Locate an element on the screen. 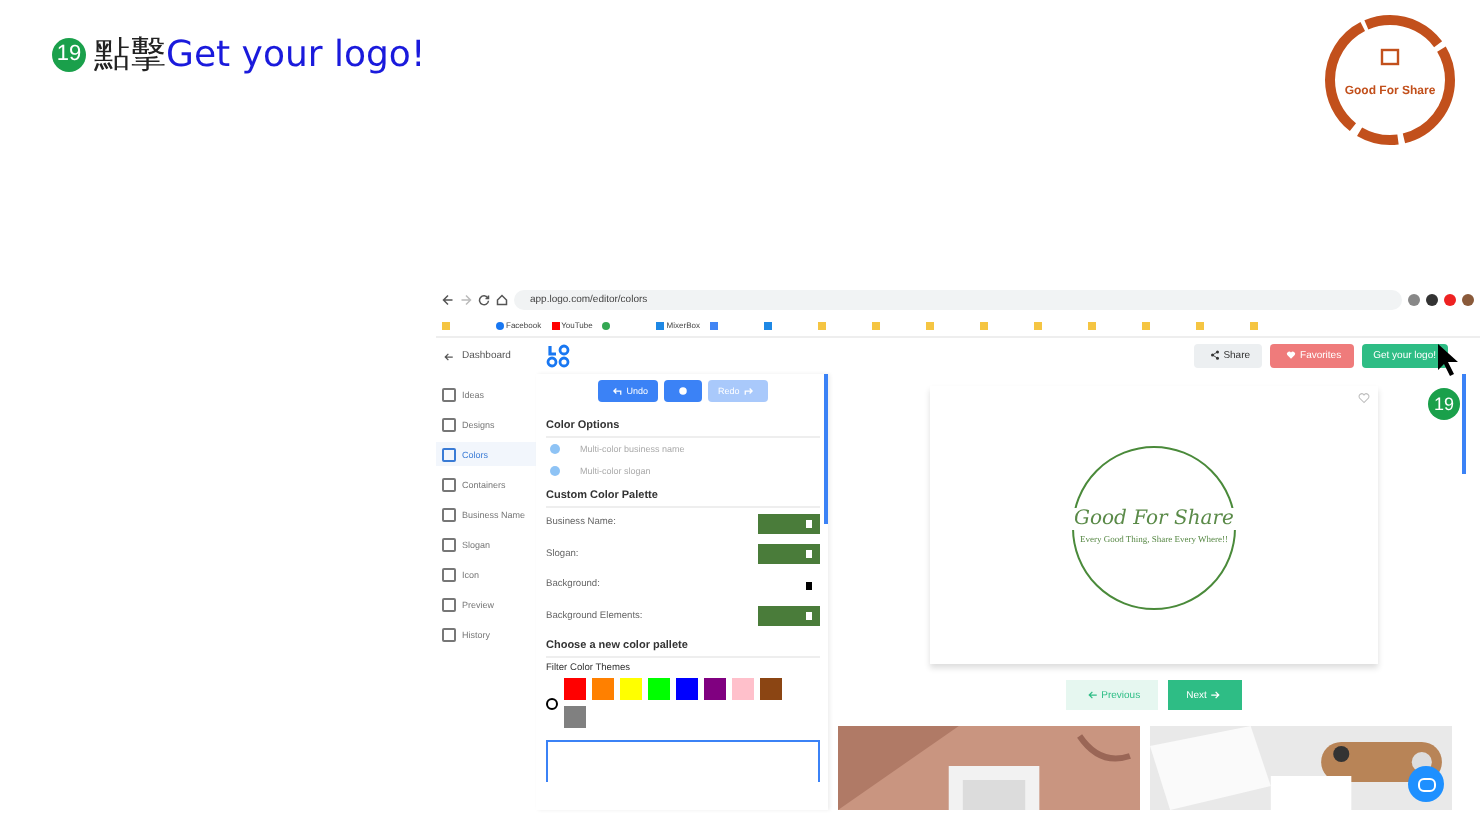 This screenshot has width=1480, height=832. home-icon is located at coordinates (502, 300).